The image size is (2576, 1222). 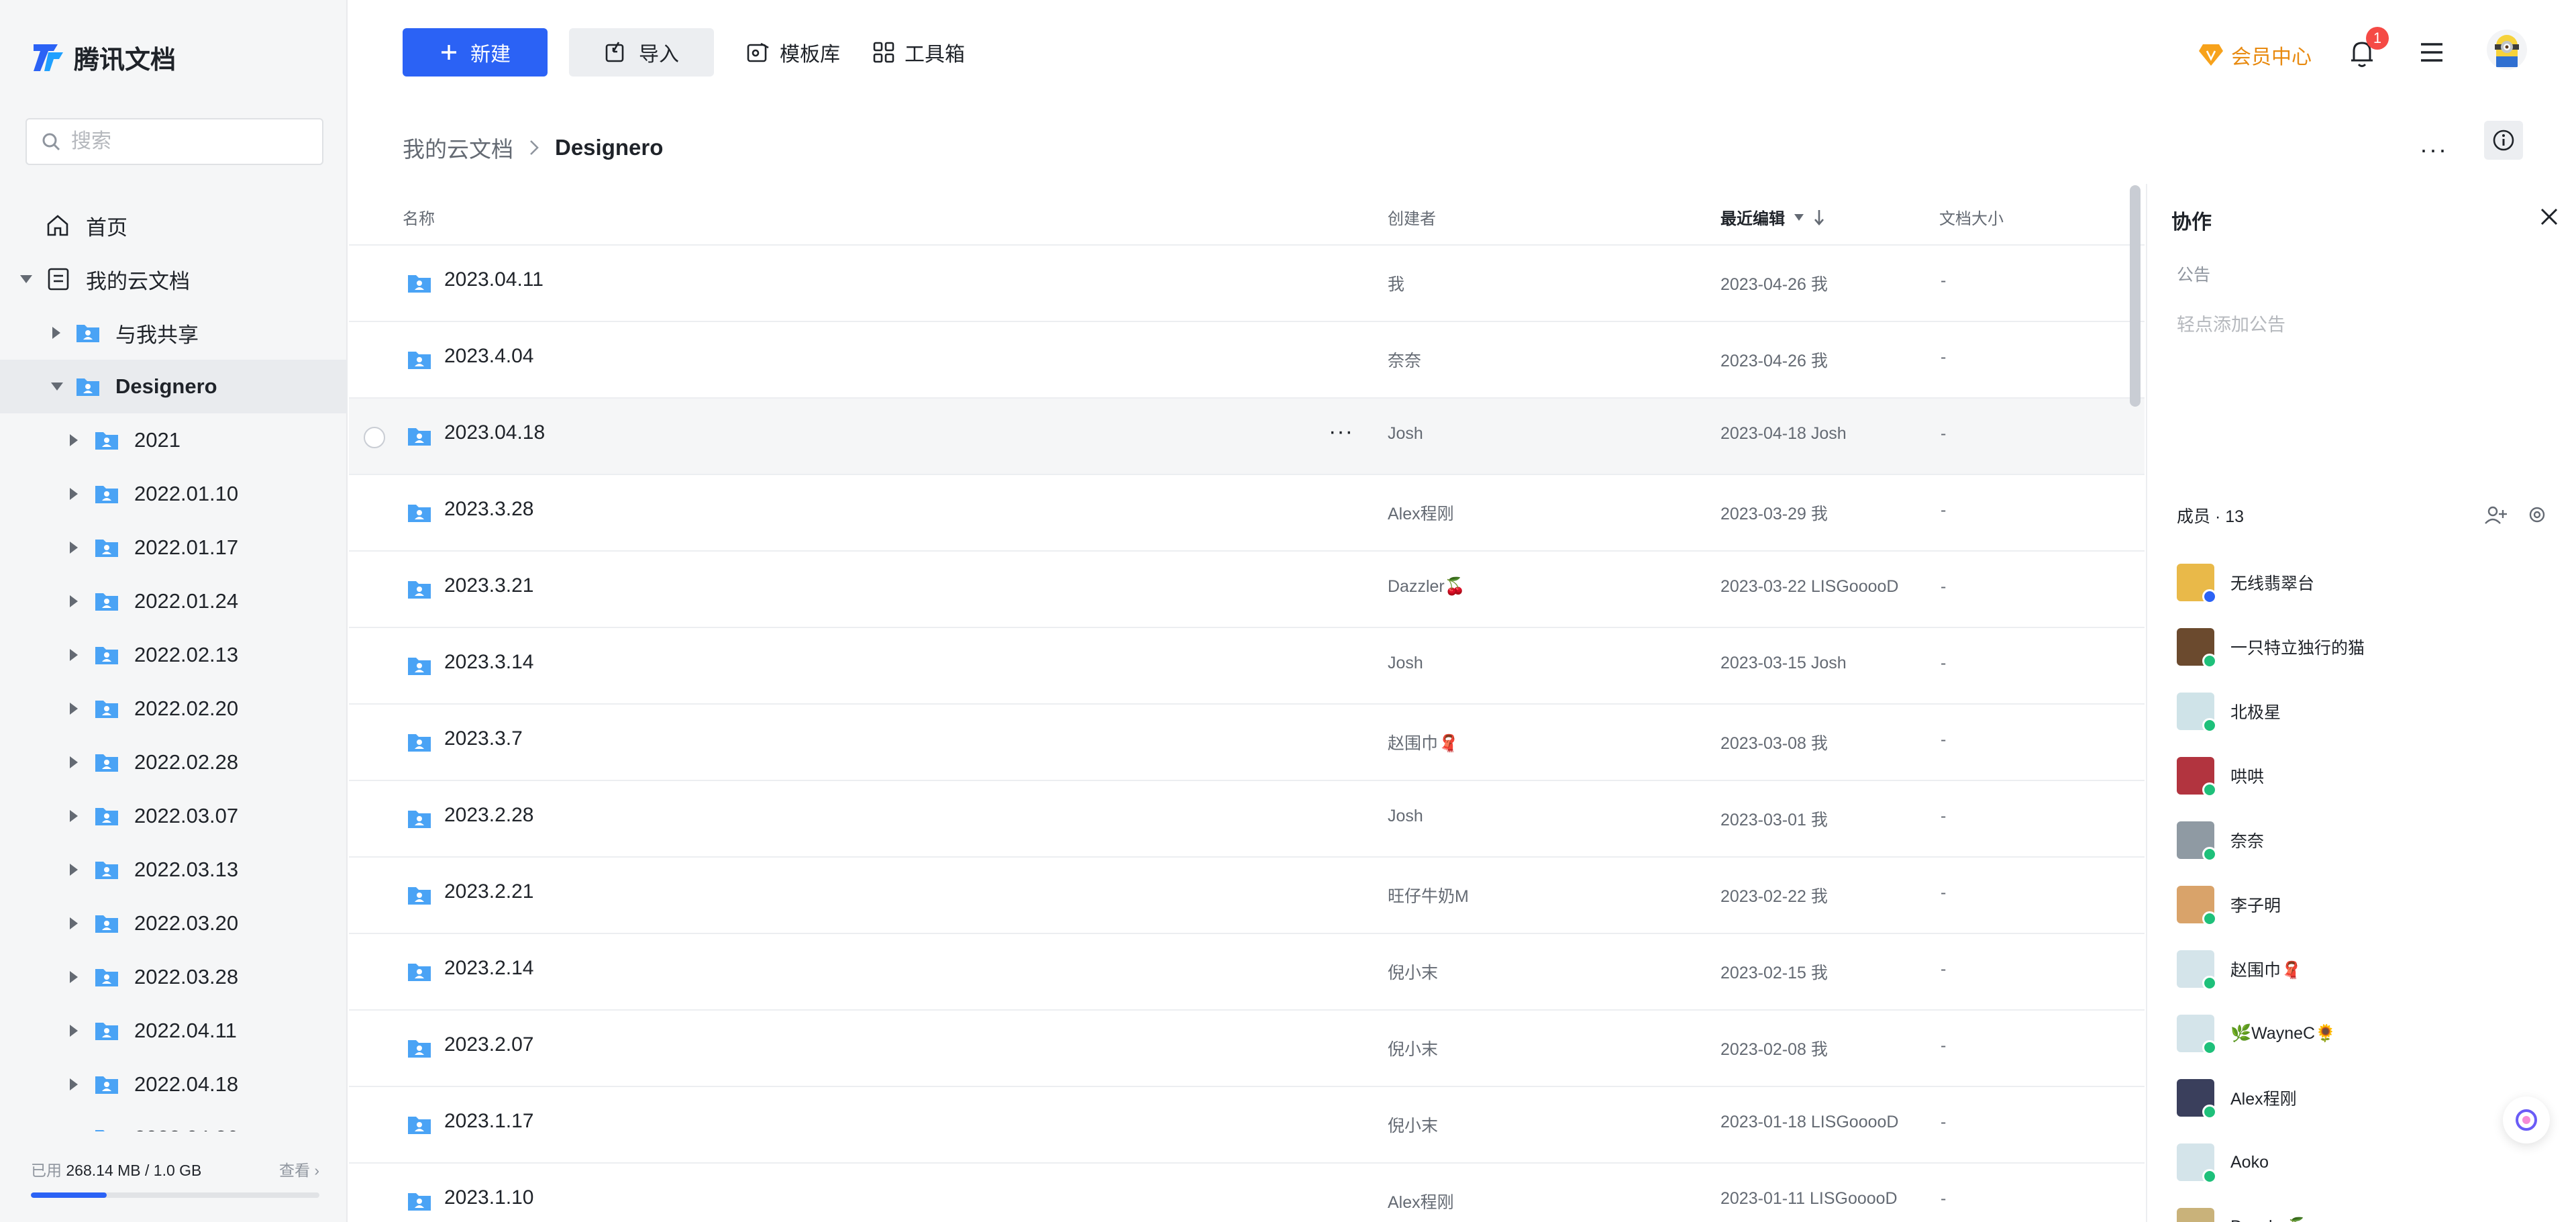 What do you see at coordinates (1772, 217) in the screenshot?
I see `column-header-edited: 最近编辑` at bounding box center [1772, 217].